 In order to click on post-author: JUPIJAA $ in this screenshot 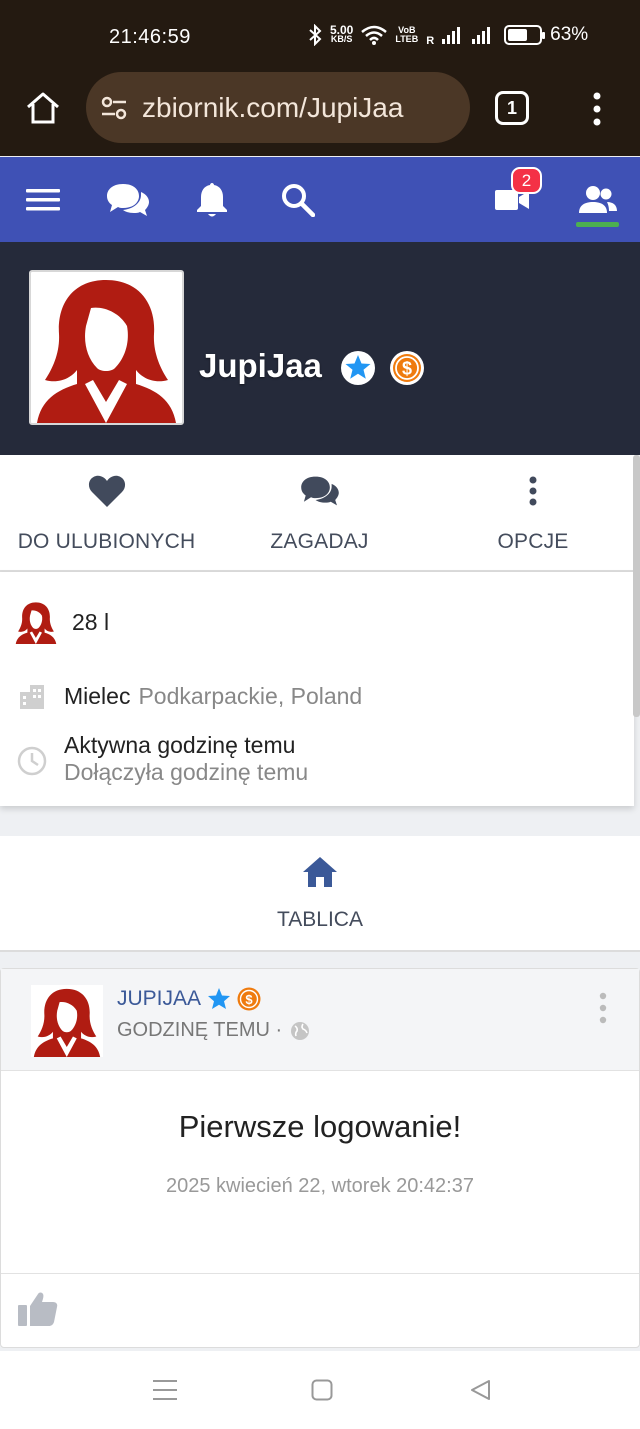, I will do `click(189, 999)`.